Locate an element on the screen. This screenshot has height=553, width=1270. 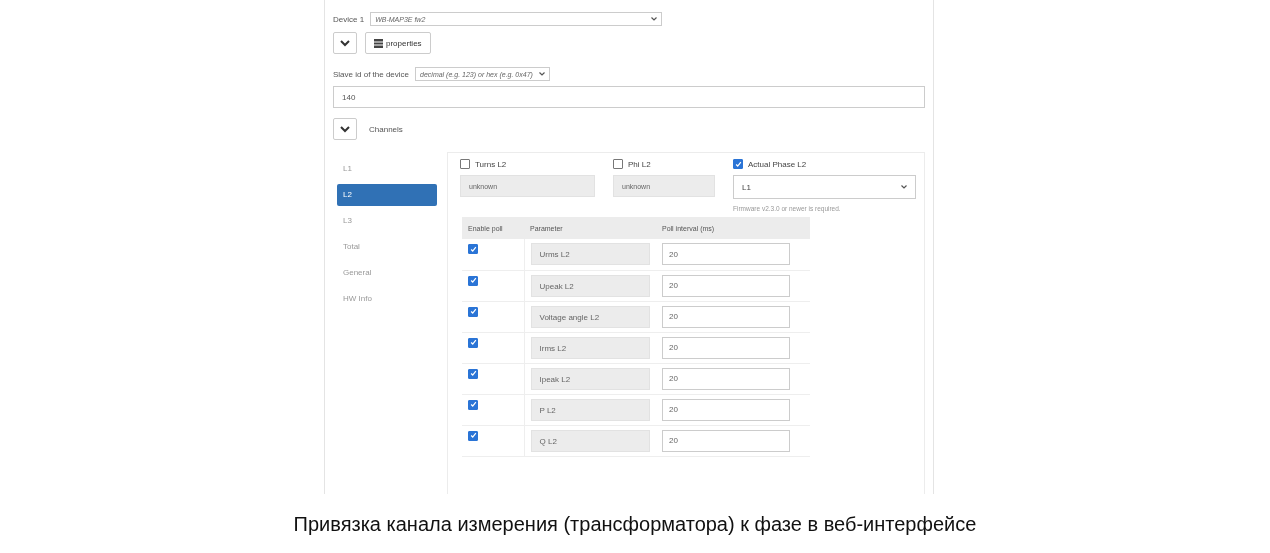
parameter-field: Irms L2 is located at coordinates (590, 347).